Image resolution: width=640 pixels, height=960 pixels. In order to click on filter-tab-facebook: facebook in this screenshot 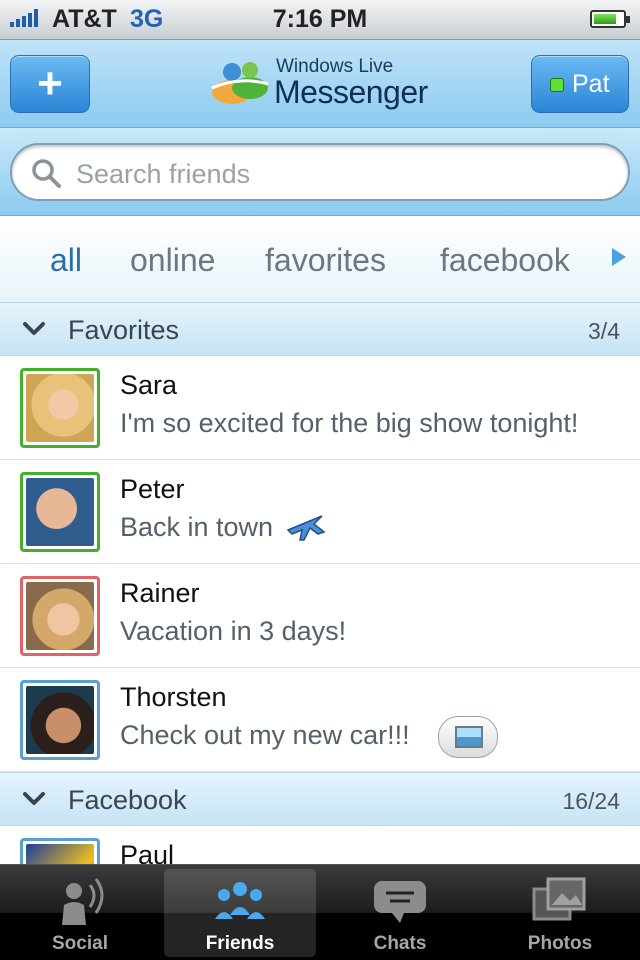, I will do `click(505, 260)`.